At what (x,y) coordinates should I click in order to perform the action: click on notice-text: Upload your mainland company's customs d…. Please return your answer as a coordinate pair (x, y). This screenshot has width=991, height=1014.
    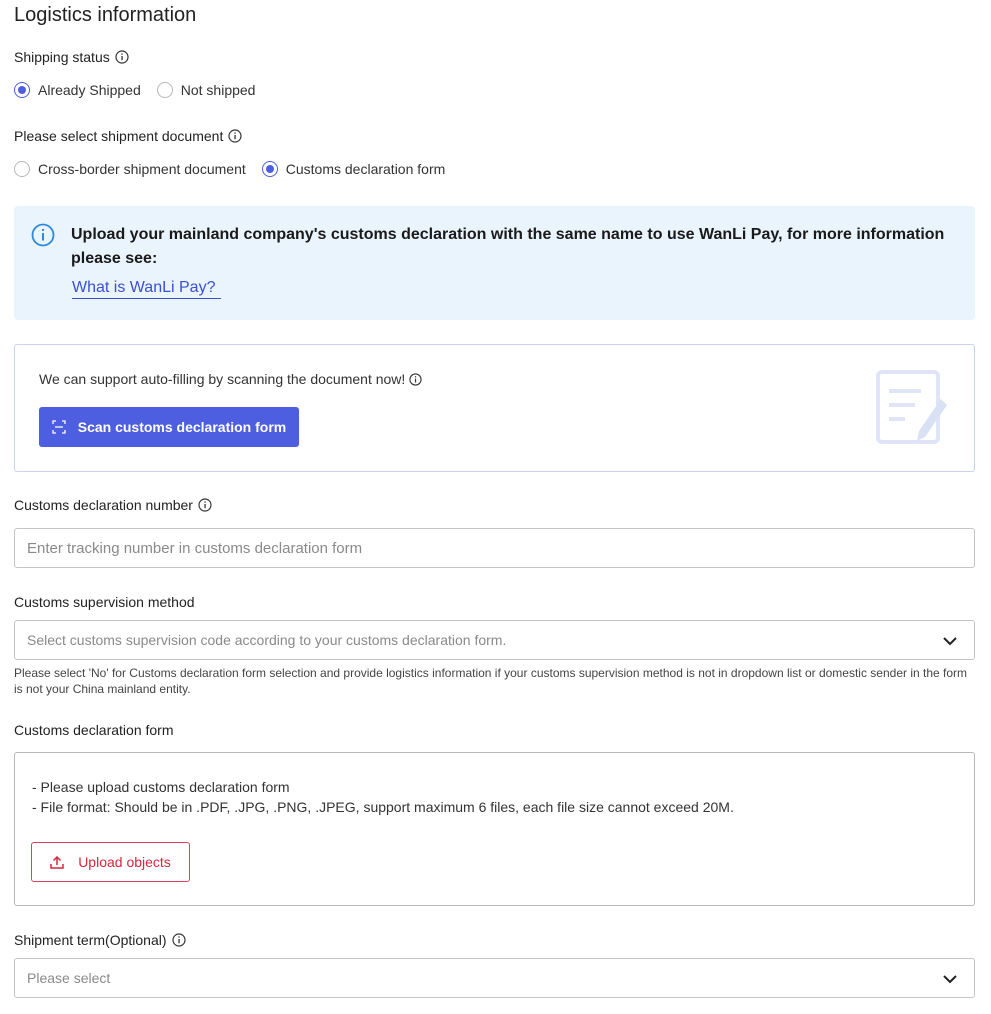
    Looking at the image, I should click on (508, 246).